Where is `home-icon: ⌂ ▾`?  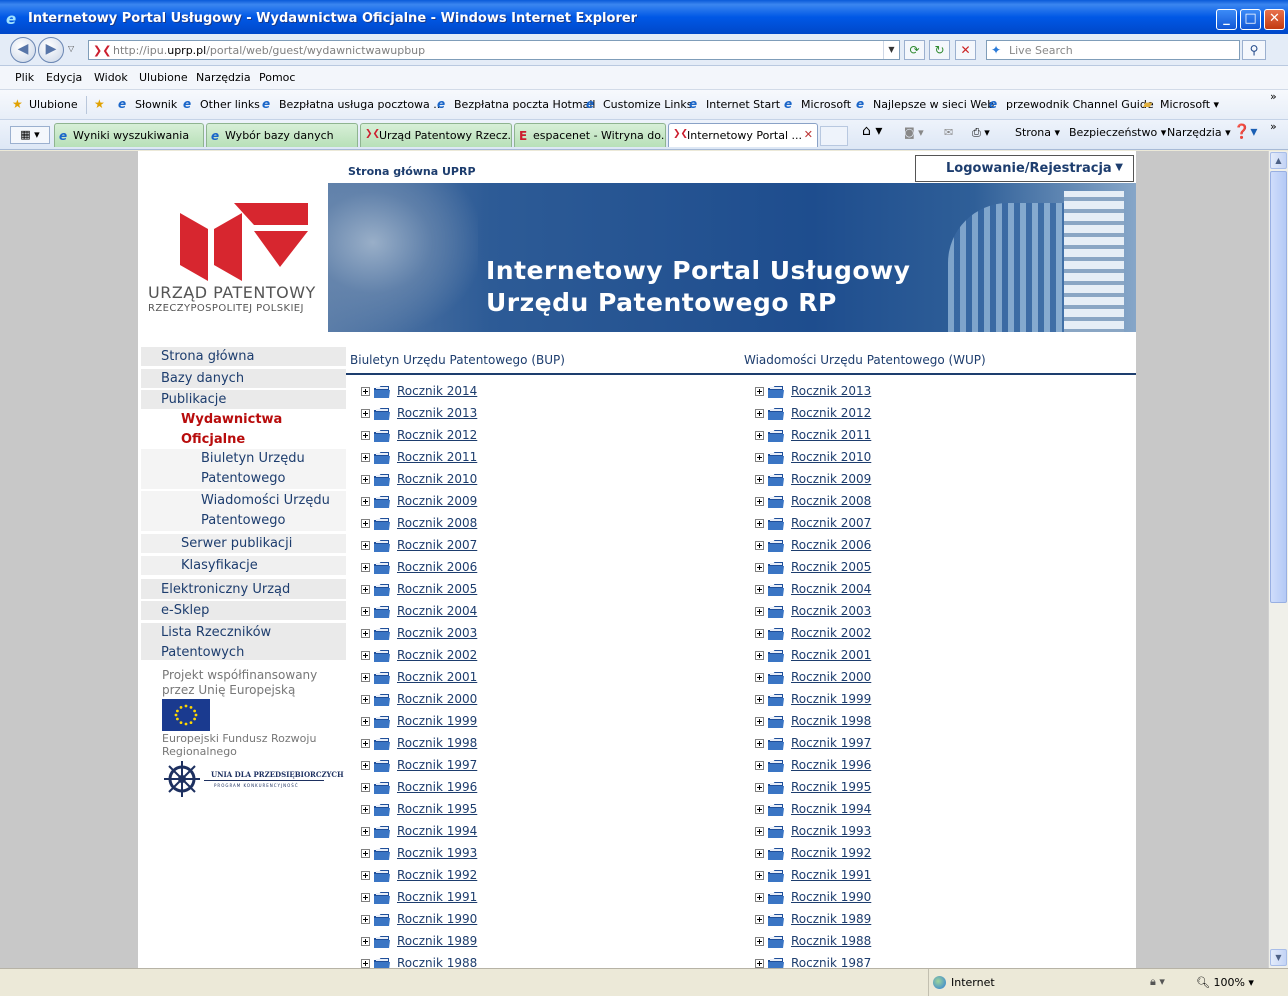 home-icon: ⌂ ▾ is located at coordinates (872, 131).